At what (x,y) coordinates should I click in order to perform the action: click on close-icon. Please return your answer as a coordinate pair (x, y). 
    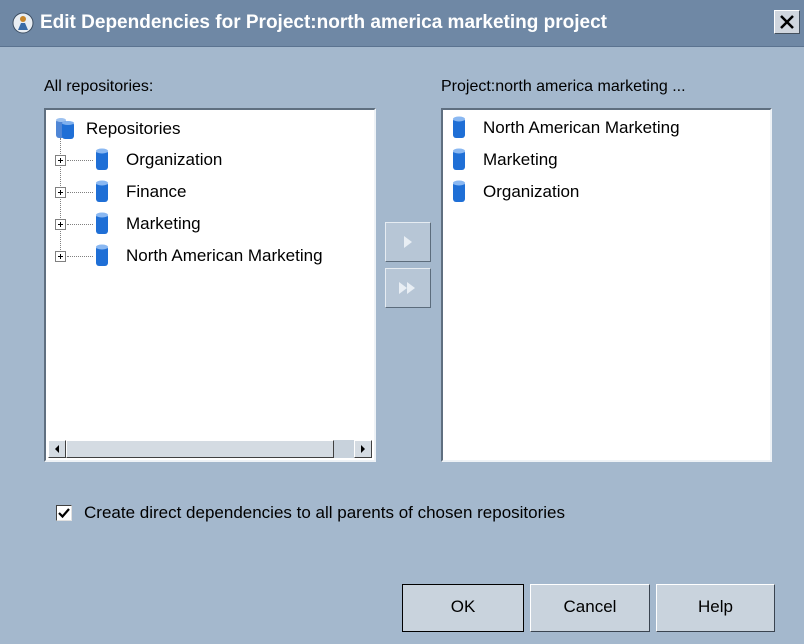
    Looking at the image, I should click on (787, 22).